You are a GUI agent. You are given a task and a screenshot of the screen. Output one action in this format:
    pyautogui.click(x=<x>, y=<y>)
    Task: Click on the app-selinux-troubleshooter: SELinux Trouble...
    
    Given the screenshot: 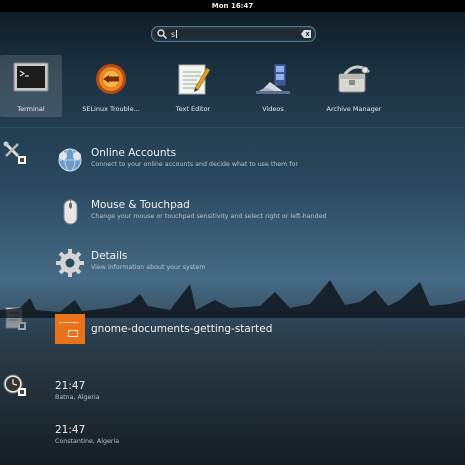 What is the action you would take?
    pyautogui.click(x=111, y=86)
    